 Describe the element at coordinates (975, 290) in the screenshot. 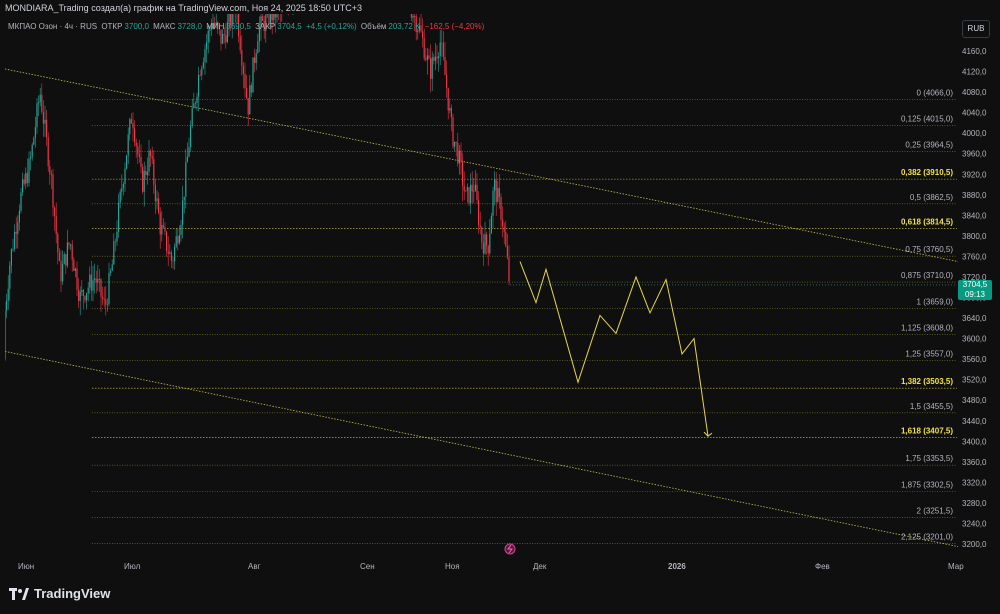

I see `last-price-tag: 3704,5 09:13` at that location.